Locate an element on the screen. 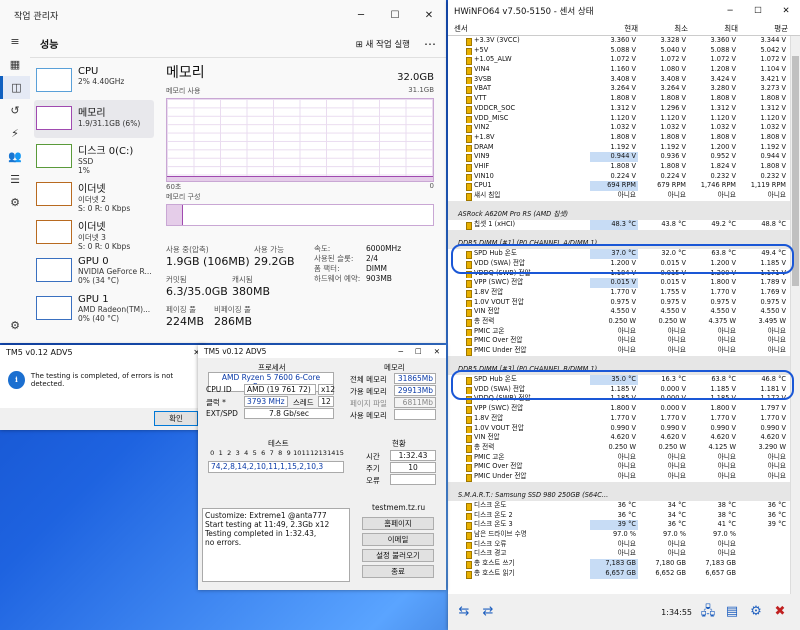  sensor-row: +1.05_ALW 1.072 V 1.072 V 1.072 V 1.072 V is located at coordinates (619, 60).